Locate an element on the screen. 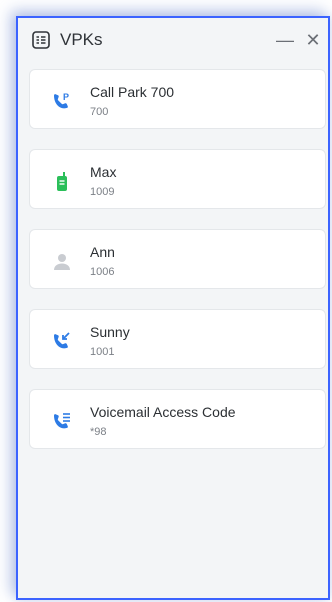 The height and width of the screenshot is (602, 332). vpk-card-call-park: P Call Park 700 700 is located at coordinates (177, 99).